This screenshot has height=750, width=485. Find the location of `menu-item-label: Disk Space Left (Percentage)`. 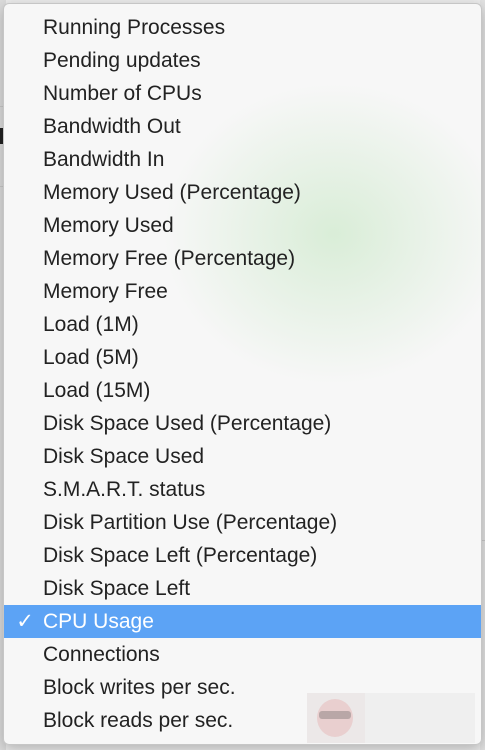

menu-item-label: Disk Space Left (Percentage) is located at coordinates (180, 555).